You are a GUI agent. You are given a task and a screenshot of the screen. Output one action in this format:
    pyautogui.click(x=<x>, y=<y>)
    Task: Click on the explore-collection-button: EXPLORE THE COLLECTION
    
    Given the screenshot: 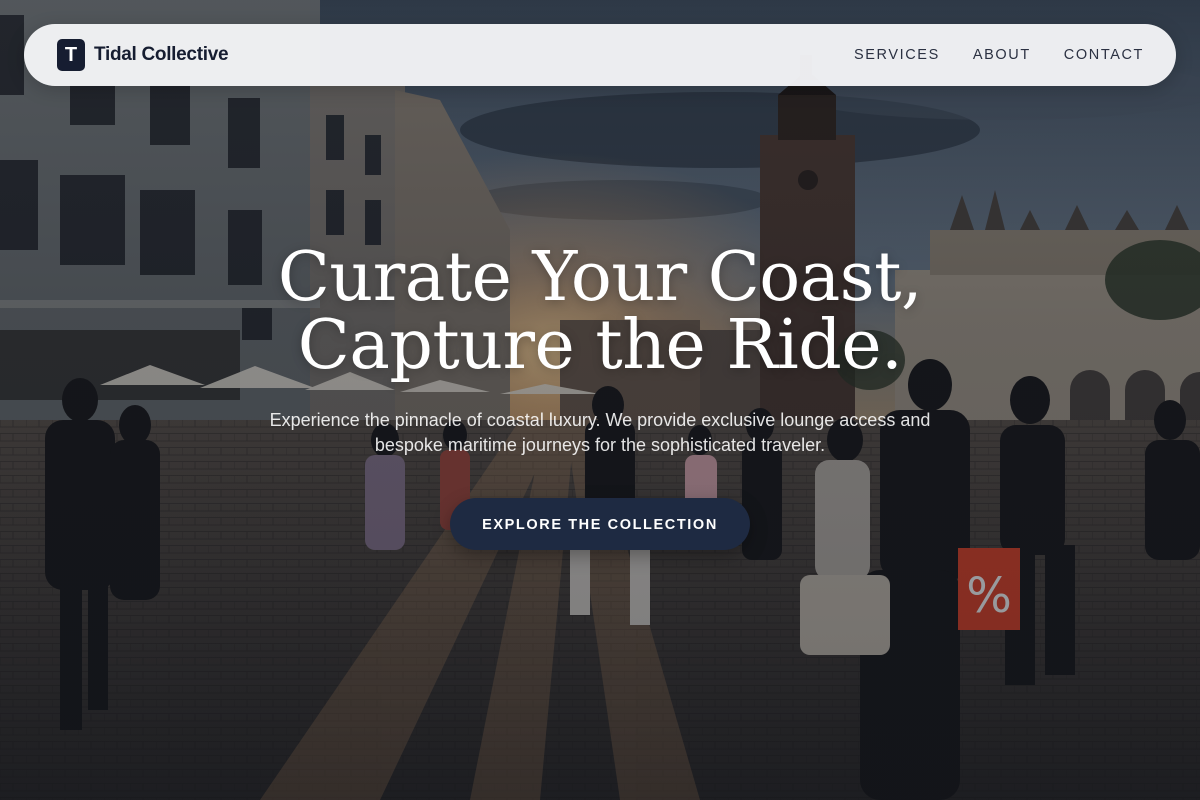 What is the action you would take?
    pyautogui.click(x=600, y=524)
    